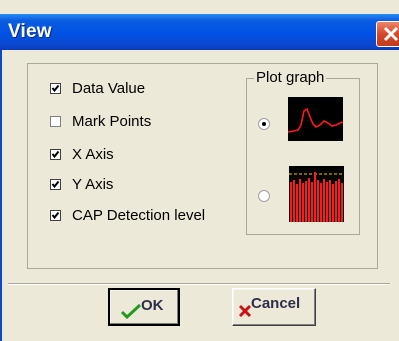 Image resolution: width=399 pixels, height=341 pixels. I want to click on mark-points-label: Mark Points, so click(112, 121).